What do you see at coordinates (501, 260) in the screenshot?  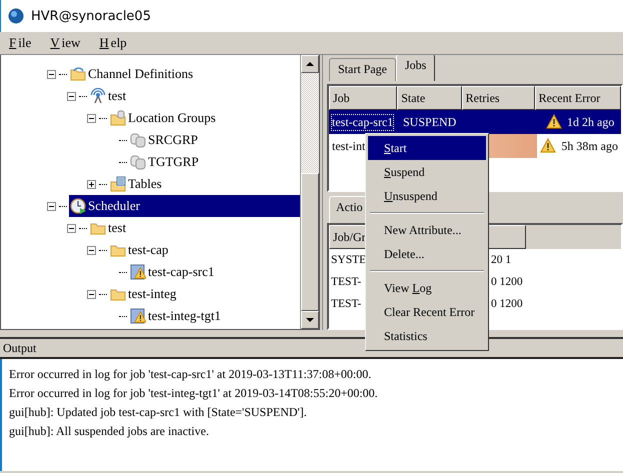 I see `table-cell: 20 1` at bounding box center [501, 260].